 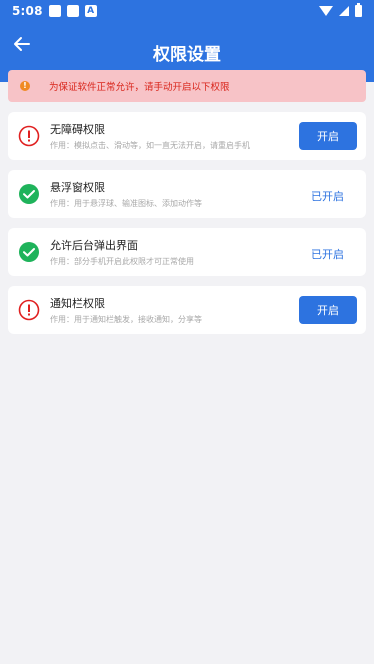 I want to click on warning-icon: !, so click(x=25, y=86).